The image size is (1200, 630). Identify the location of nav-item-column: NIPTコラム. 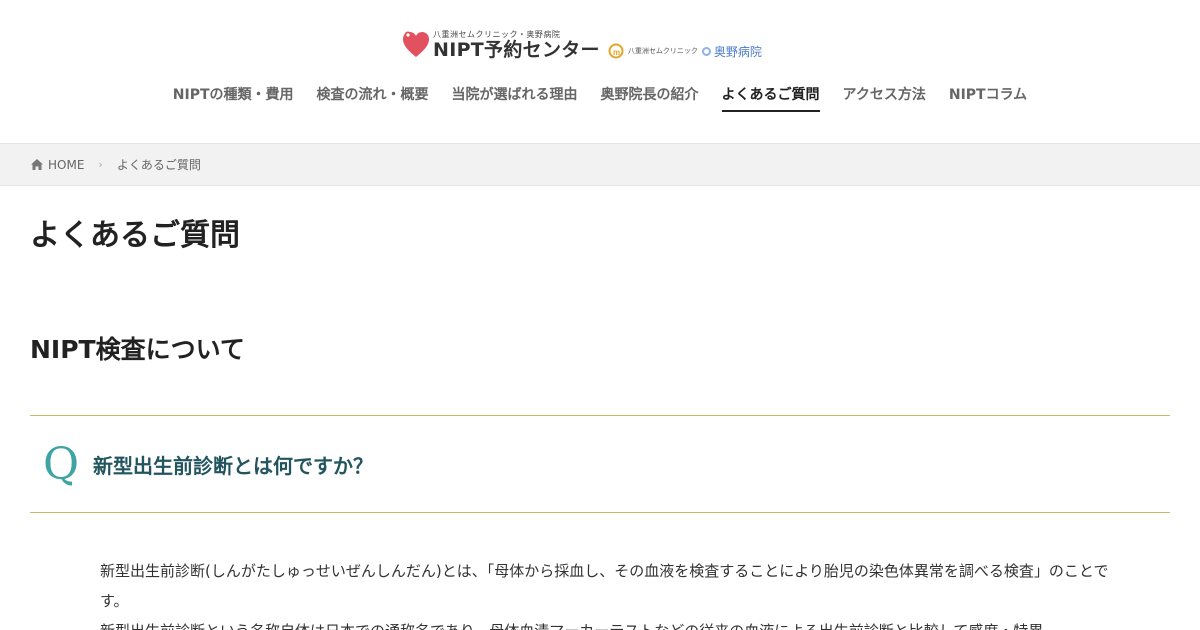
(988, 96).